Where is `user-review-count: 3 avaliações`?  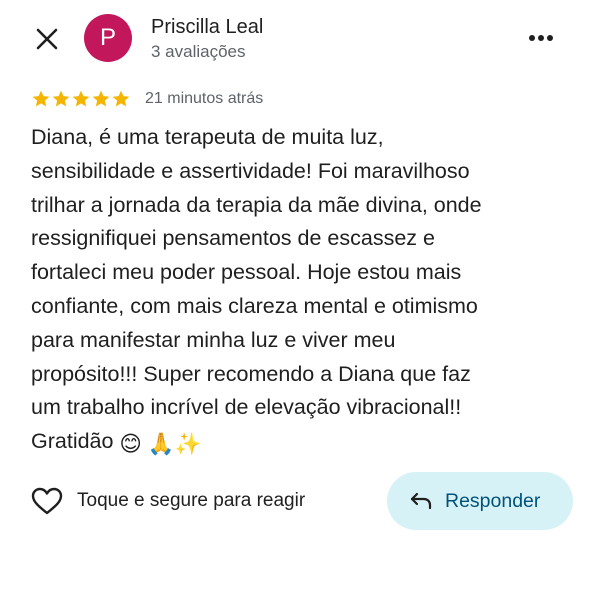
user-review-count: 3 avaliações is located at coordinates (198, 51).